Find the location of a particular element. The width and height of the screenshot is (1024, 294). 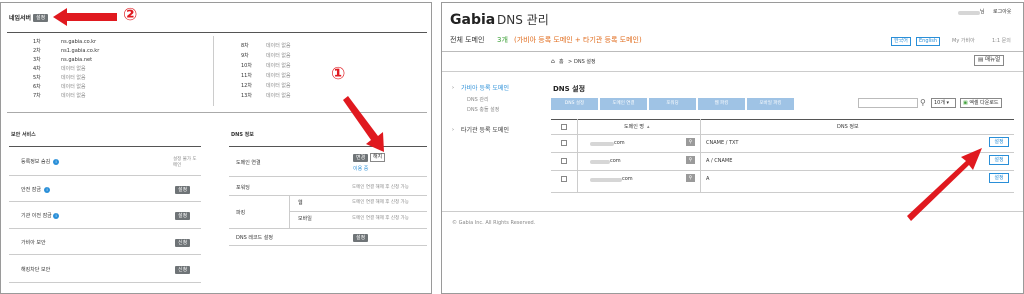

arrow-down-annotation is located at coordinates (363, 124).